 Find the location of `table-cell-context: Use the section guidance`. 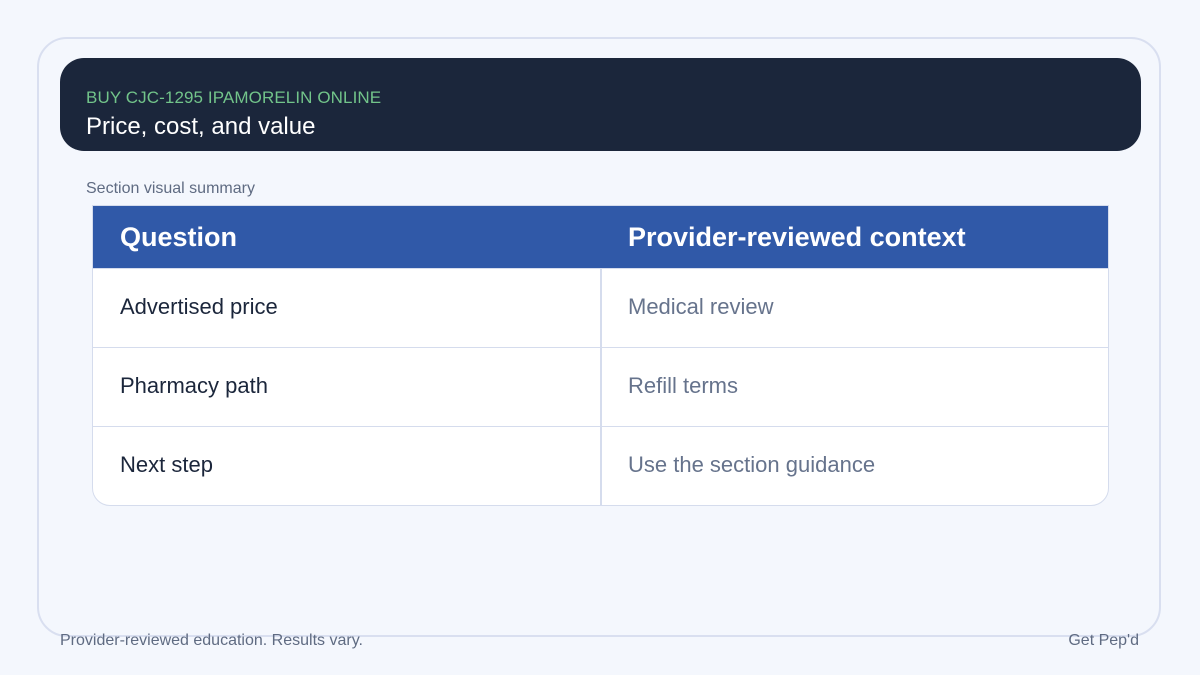

table-cell-context: Use the section guidance is located at coordinates (752, 464).